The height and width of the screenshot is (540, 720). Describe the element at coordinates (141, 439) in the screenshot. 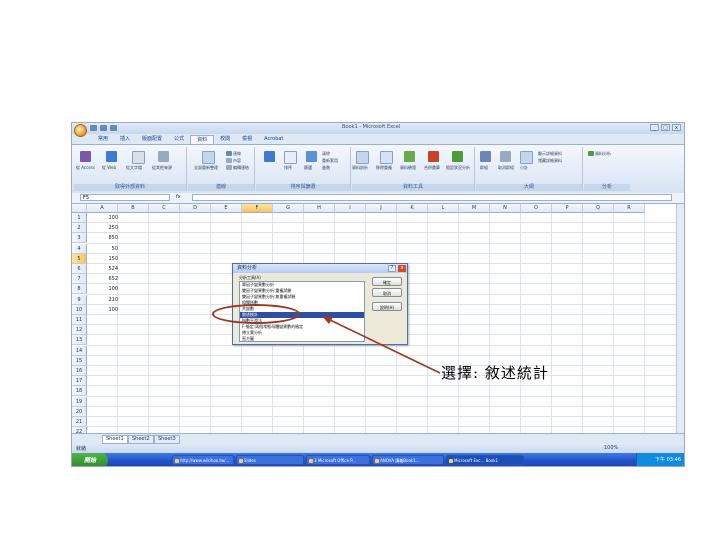

I see `sheet-tab-2: Sheet2` at that location.